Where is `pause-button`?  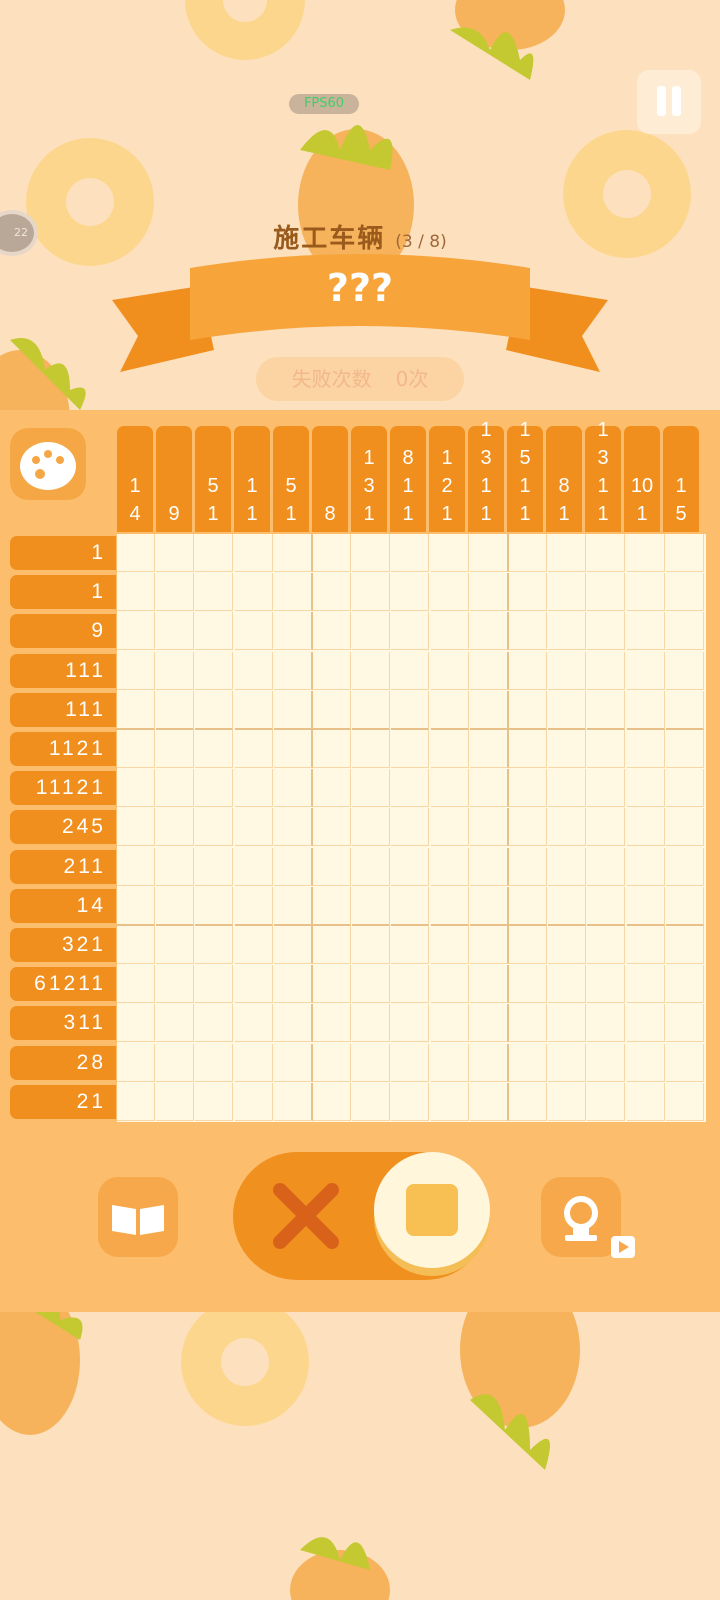 pause-button is located at coordinates (669, 102).